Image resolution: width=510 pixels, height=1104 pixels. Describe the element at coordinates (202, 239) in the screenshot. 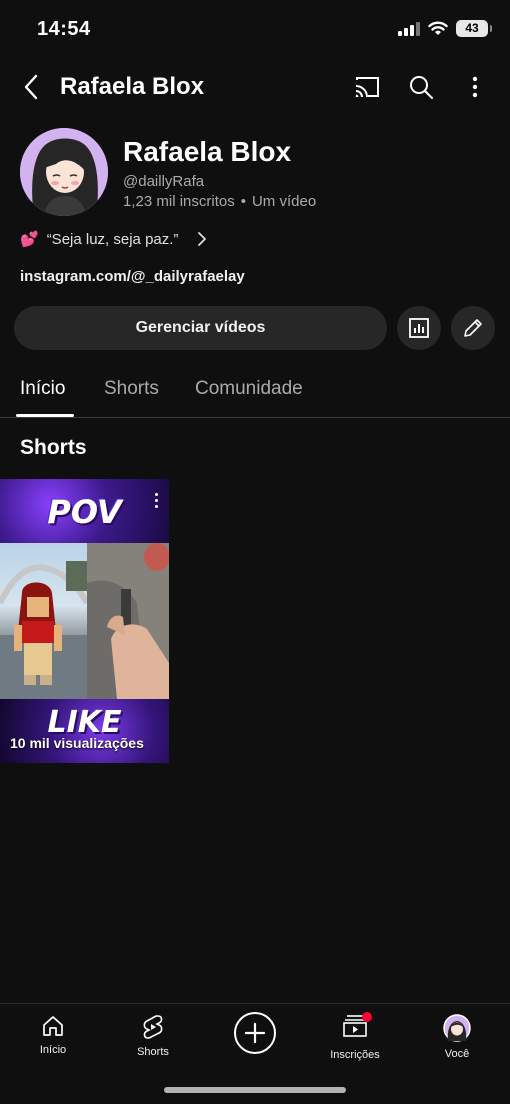

I see `chevron-right-icon` at that location.